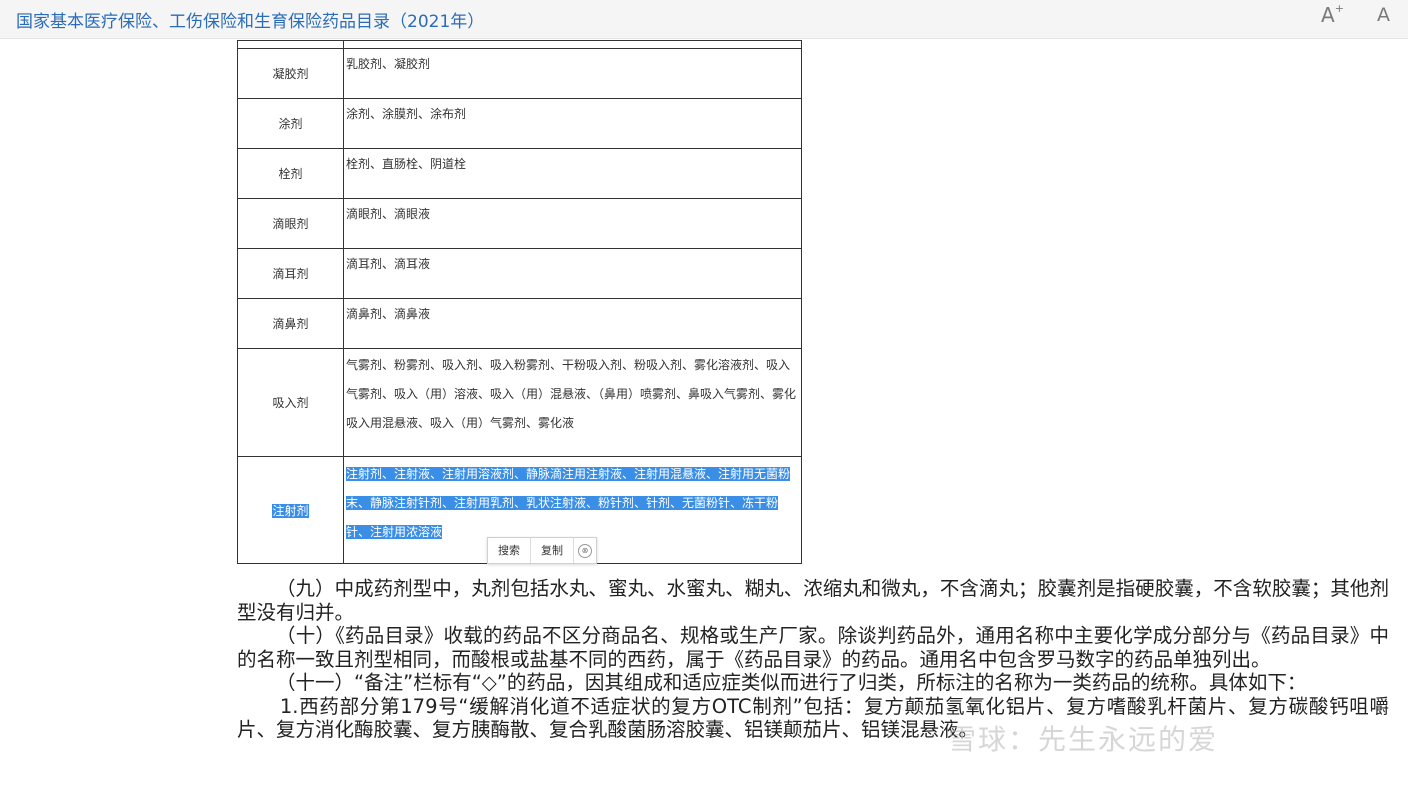 Image resolution: width=1408 pixels, height=788 pixels. What do you see at coordinates (509, 550) in the screenshot?
I see `search-button: 搜索` at bounding box center [509, 550].